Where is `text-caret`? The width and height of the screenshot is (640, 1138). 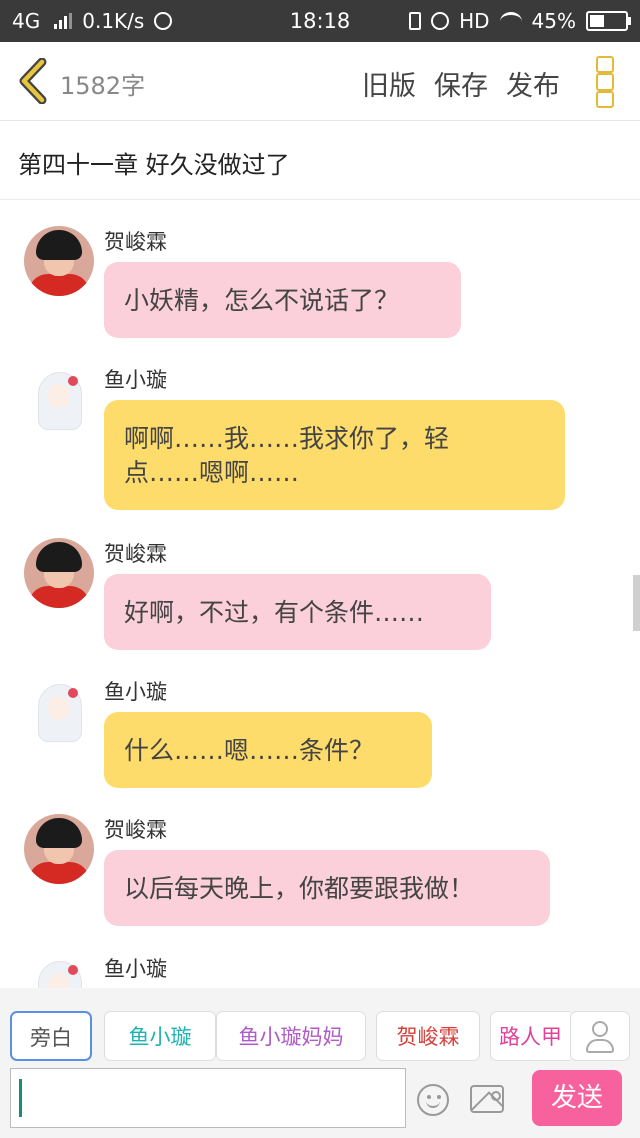 text-caret is located at coordinates (20, 1098).